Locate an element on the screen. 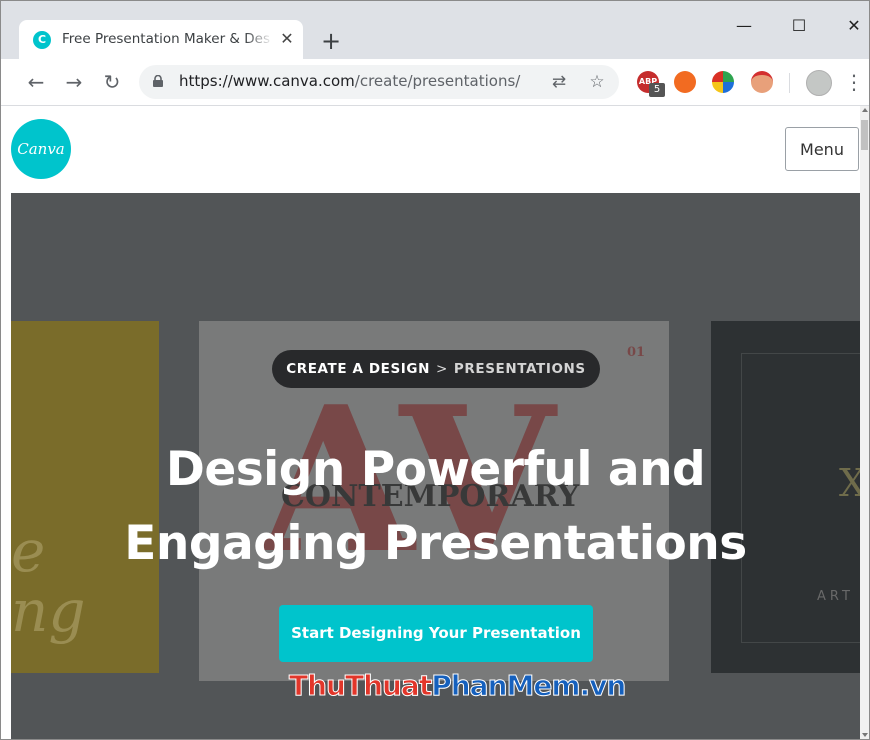 The width and height of the screenshot is (870, 740). menu-button: Menu is located at coordinates (822, 149).